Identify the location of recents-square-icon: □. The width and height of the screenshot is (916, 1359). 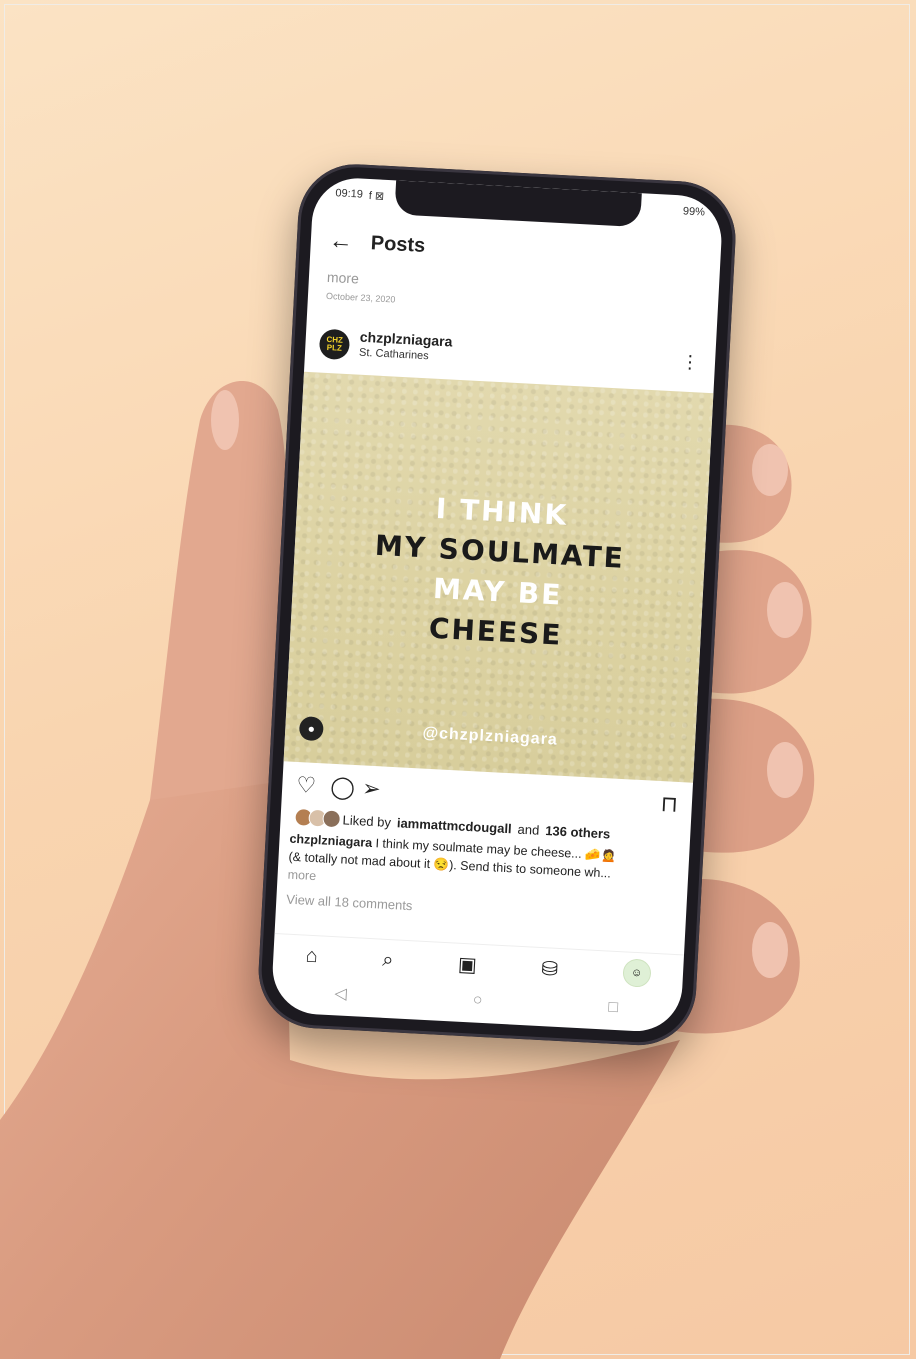
(613, 1008).